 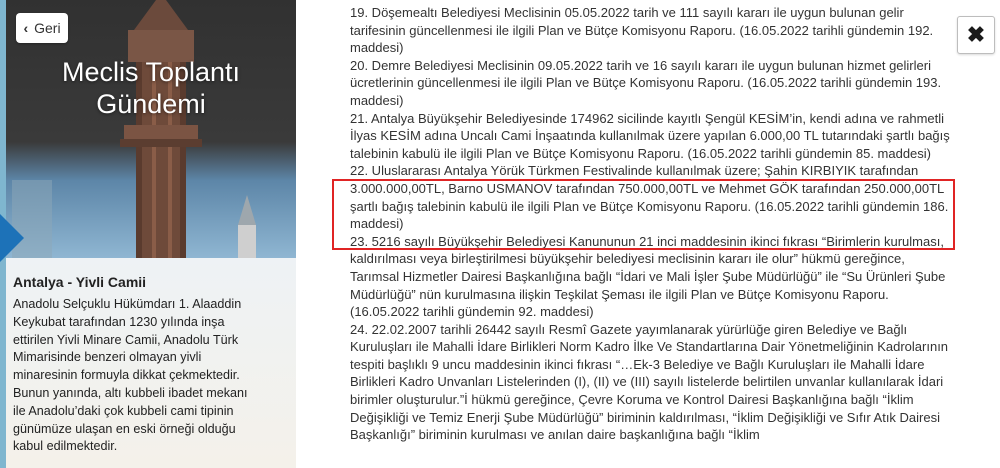 I want to click on panel-title: Meclis Toplantı Gündemi, so click(x=151, y=88).